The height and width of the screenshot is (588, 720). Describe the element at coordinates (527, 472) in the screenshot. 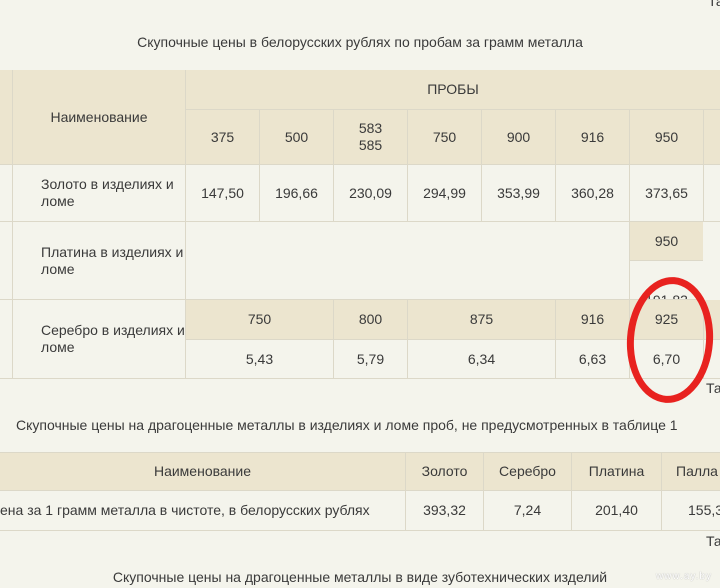

I see `table2-silver-header: Серебро` at that location.